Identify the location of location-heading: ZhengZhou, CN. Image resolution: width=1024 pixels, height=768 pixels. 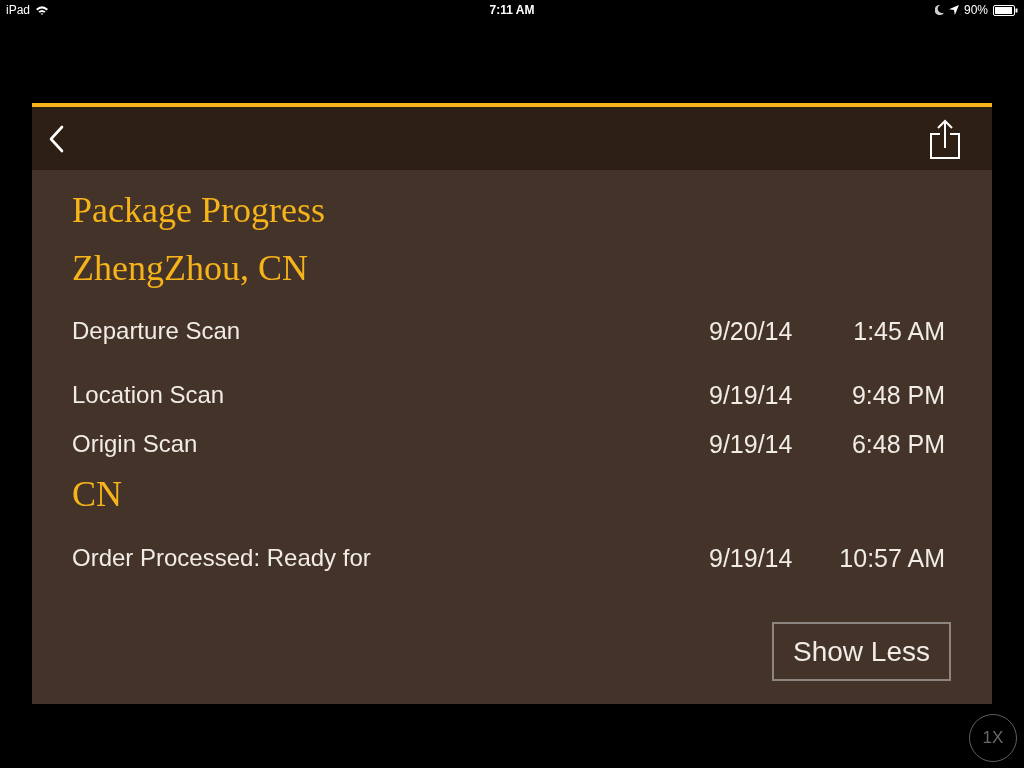
(190, 268).